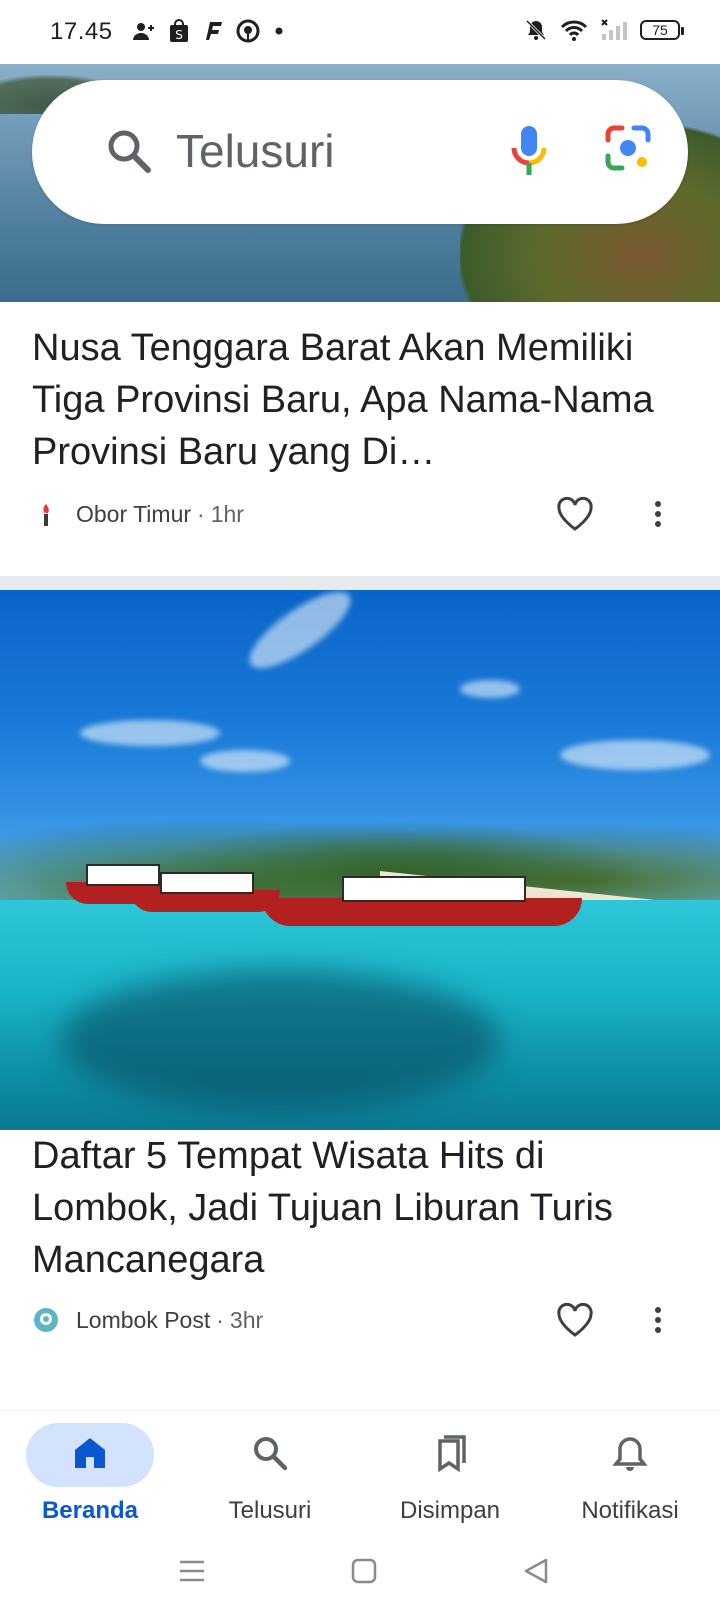 The width and height of the screenshot is (720, 1612). I want to click on home-square-icon, so click(364, 1573).